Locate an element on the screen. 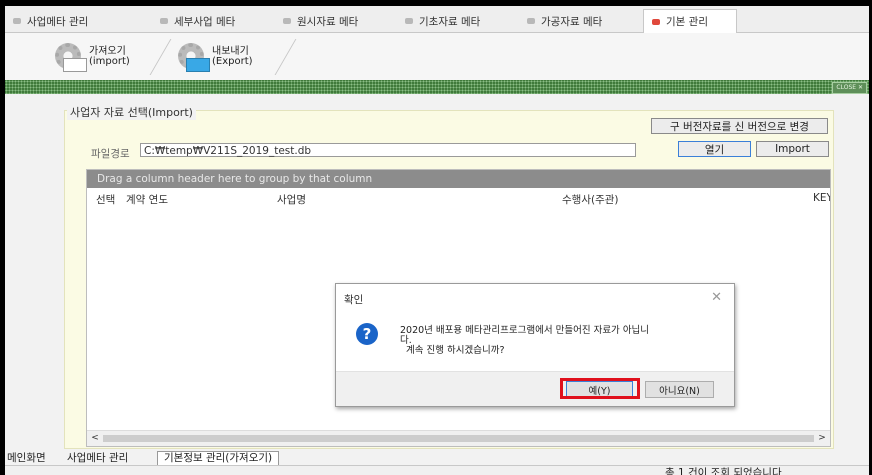 This screenshot has width=872, height=475. tab-label: 세부사업 메타 is located at coordinates (205, 21).